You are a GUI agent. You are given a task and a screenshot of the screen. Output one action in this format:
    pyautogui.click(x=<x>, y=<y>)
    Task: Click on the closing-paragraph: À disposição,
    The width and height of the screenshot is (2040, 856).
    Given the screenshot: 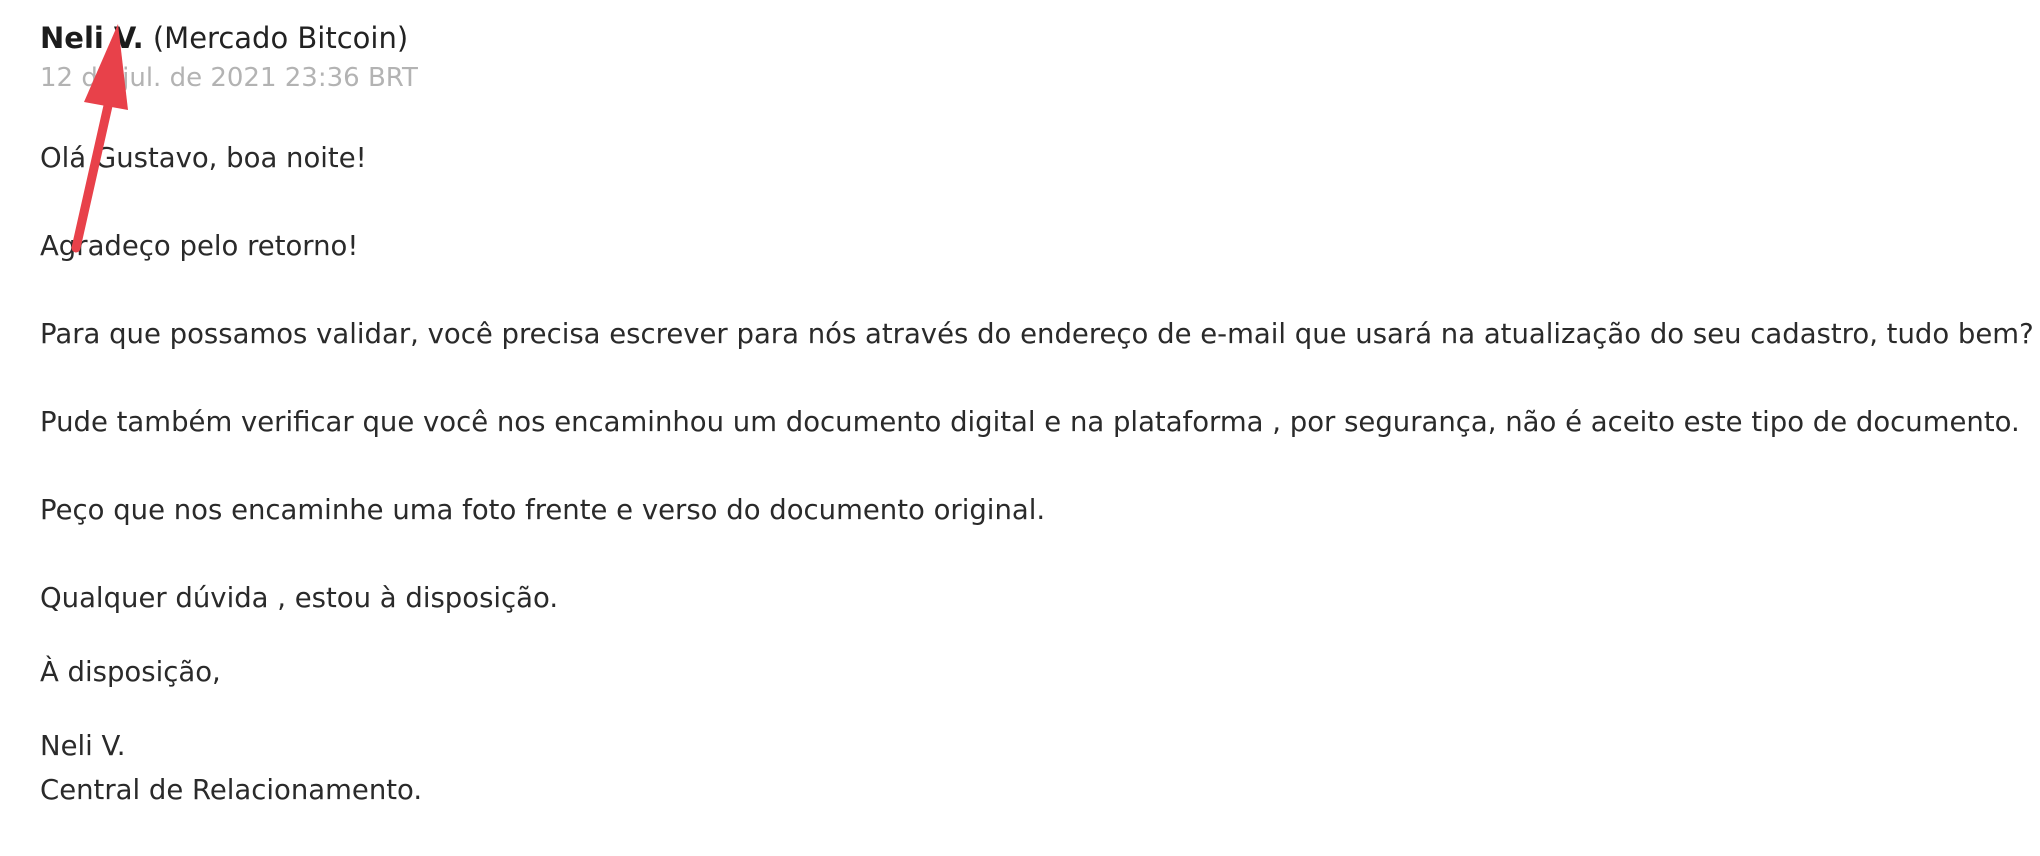 What is the action you would take?
    pyautogui.click(x=130, y=672)
    